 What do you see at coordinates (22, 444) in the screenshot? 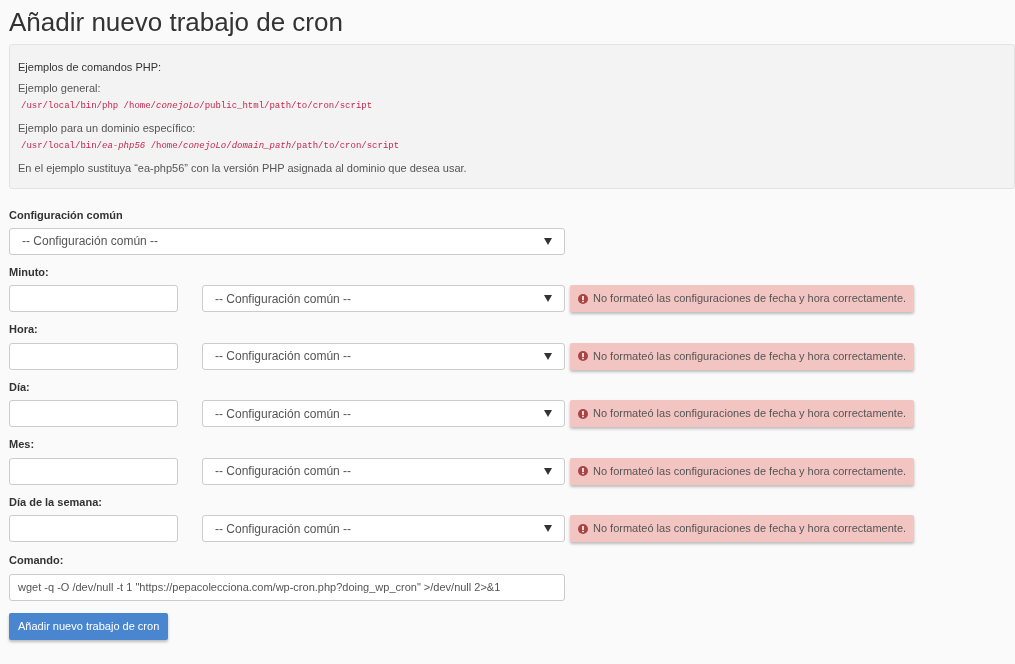
I see `field-label: Mes:` at bounding box center [22, 444].